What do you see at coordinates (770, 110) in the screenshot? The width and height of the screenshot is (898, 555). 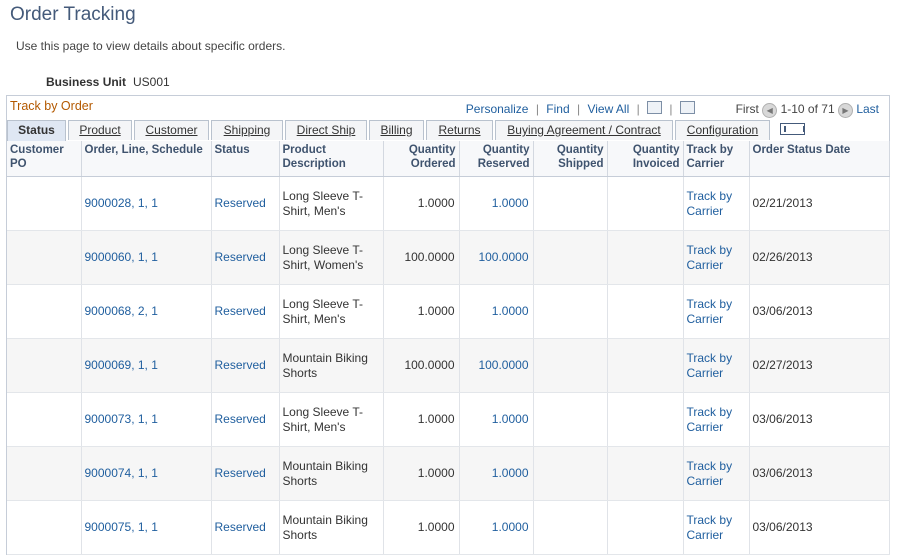 I see `previous-page-icon: ◀` at bounding box center [770, 110].